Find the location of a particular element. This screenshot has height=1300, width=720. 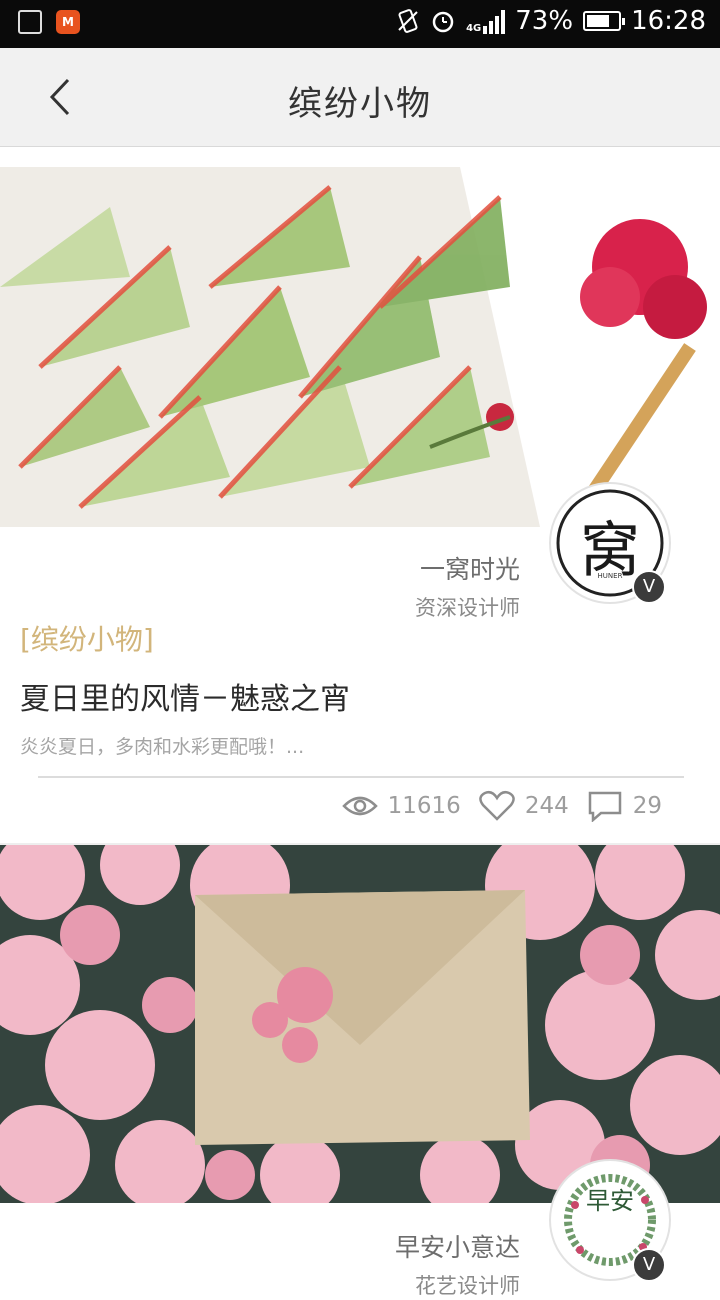

author-name: 早安小意达 is located at coordinates (457, 1247).